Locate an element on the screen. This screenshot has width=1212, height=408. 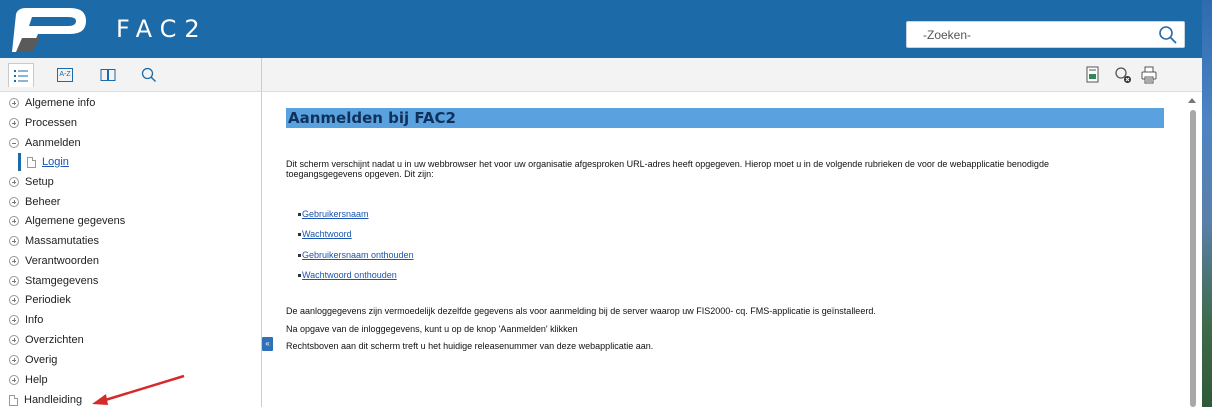
toc-item-label: Processen is located at coordinates (51, 123).